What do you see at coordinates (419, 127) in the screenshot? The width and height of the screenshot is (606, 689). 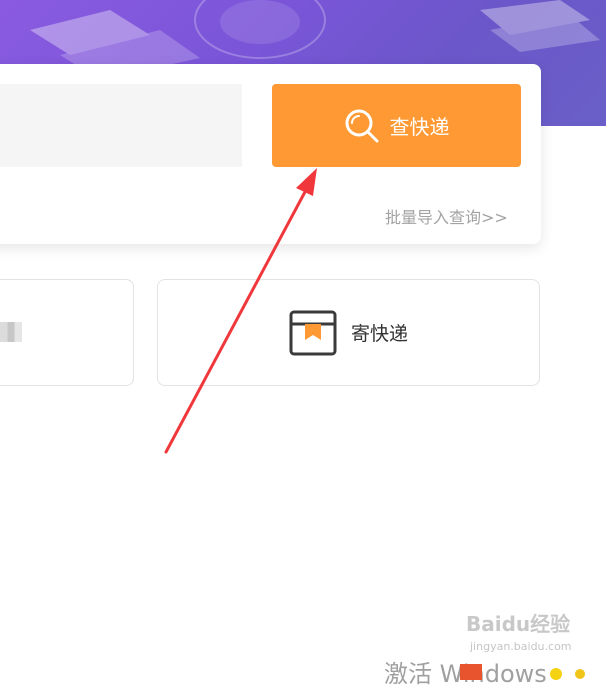 I see `search-button-label: 查快递` at bounding box center [419, 127].